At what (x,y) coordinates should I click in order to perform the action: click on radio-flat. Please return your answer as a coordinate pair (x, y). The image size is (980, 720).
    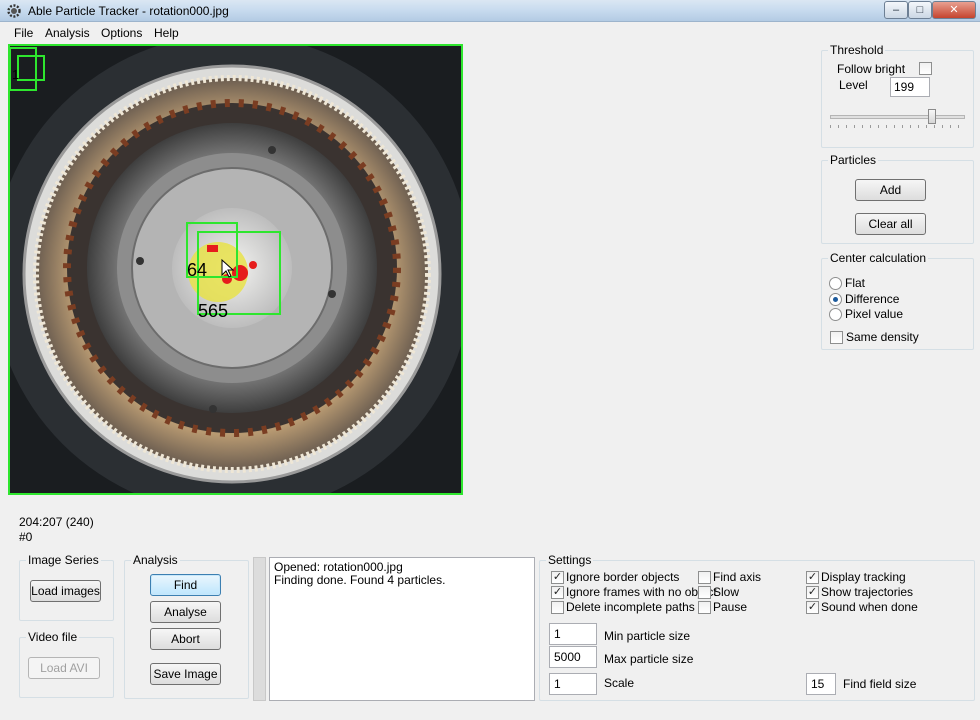
    Looking at the image, I should click on (835, 283).